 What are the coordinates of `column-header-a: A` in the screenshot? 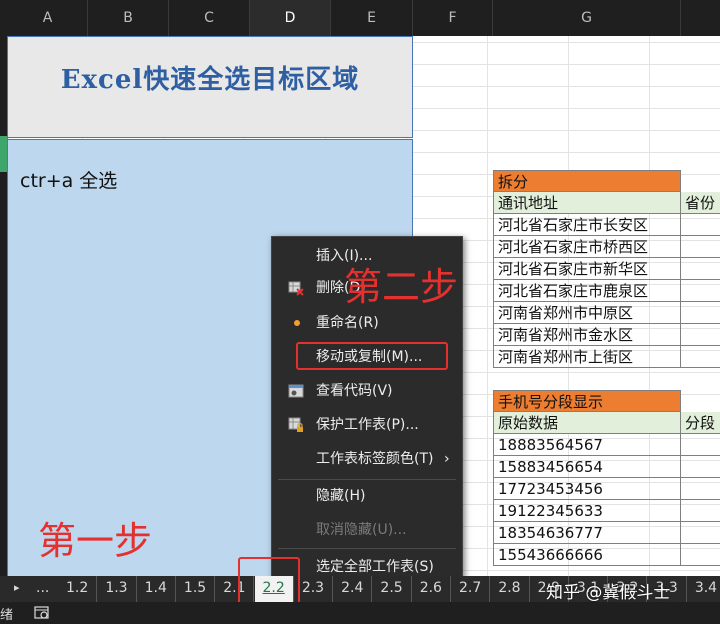 It's located at (48, 18).